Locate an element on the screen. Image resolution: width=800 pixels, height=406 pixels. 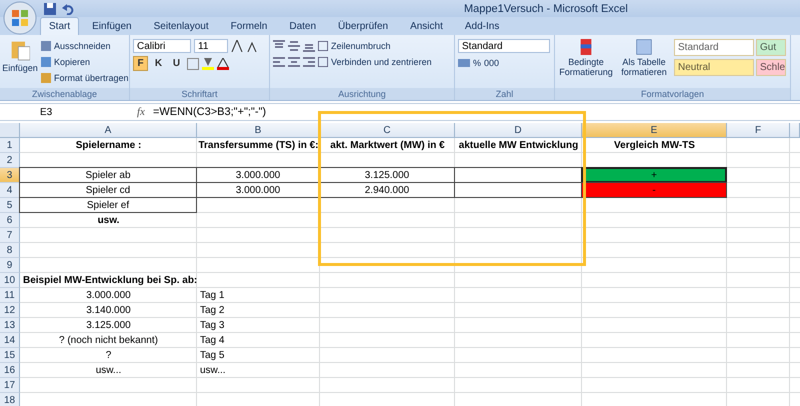
grow-font-icon is located at coordinates (237, 46).